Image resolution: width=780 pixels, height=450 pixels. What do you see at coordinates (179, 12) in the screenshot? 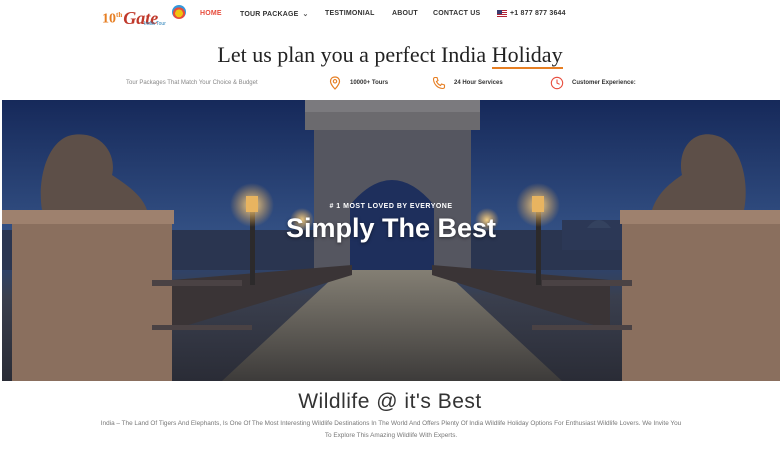
I see `logo-emblem-icon` at bounding box center [179, 12].